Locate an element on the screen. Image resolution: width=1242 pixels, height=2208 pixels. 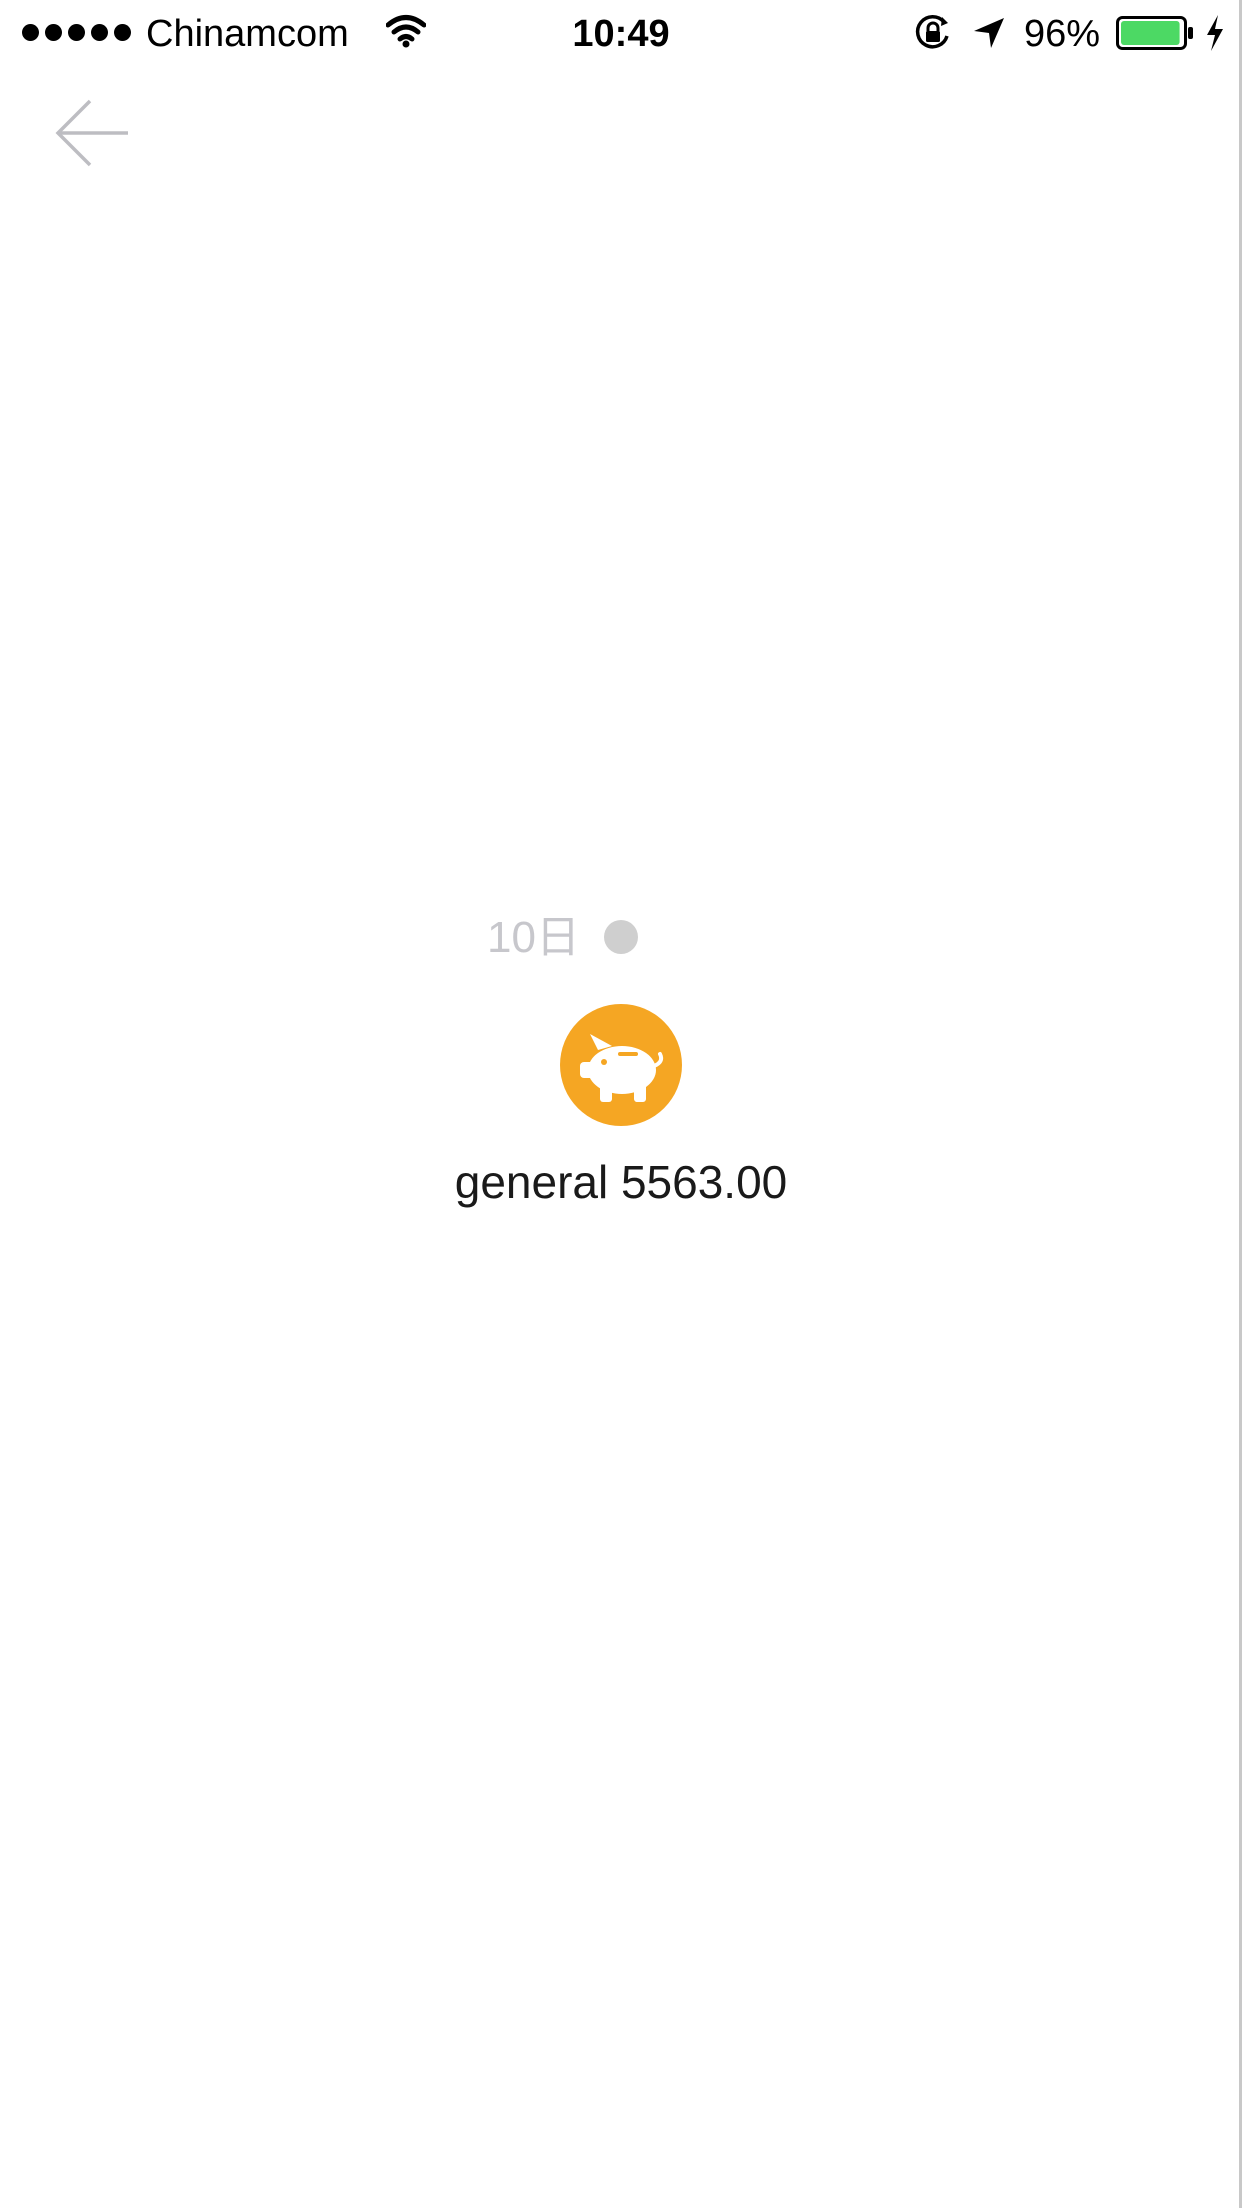
battery-level-fill is located at coordinates (1150, 33).